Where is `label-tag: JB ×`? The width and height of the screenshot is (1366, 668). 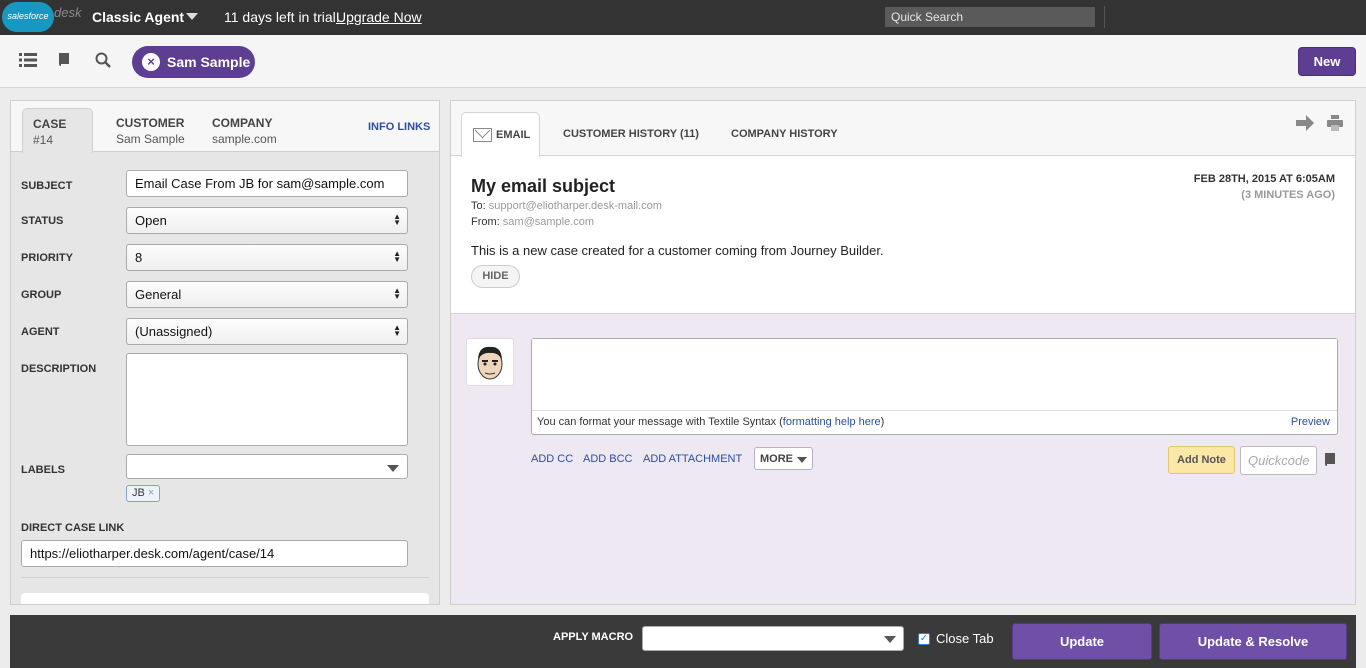
label-tag: JB × is located at coordinates (143, 493).